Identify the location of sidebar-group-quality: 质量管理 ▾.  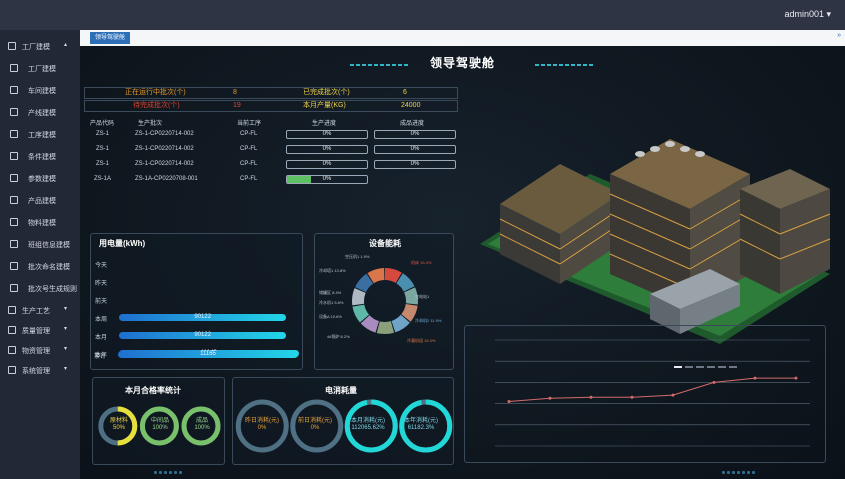
(40, 331).